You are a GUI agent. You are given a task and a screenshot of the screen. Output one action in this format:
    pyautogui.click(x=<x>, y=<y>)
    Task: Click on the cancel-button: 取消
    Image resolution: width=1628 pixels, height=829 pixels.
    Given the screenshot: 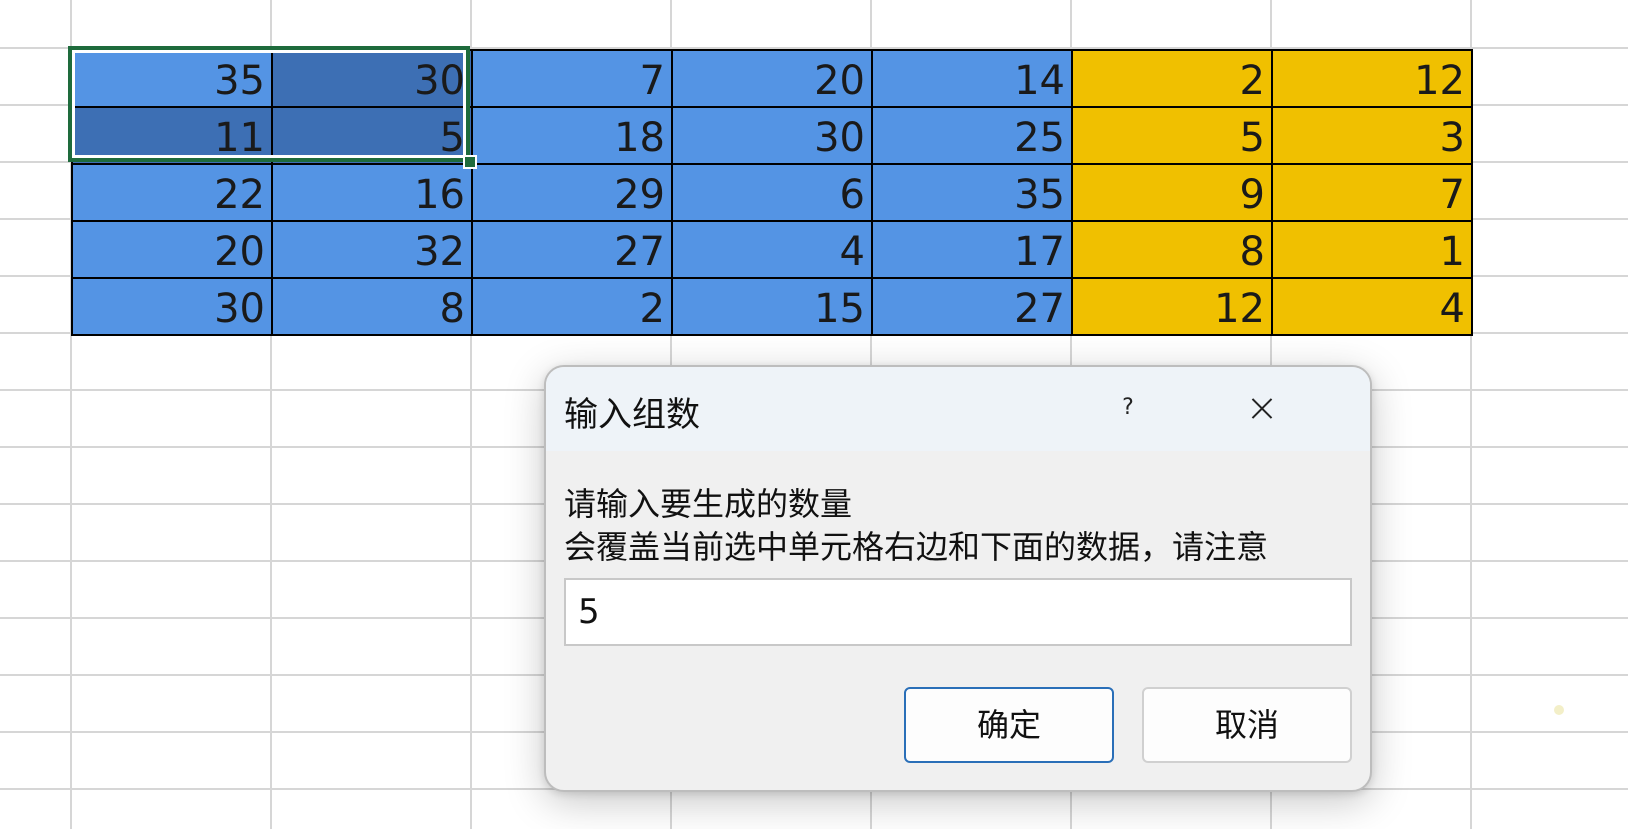 What is the action you would take?
    pyautogui.click(x=1247, y=725)
    